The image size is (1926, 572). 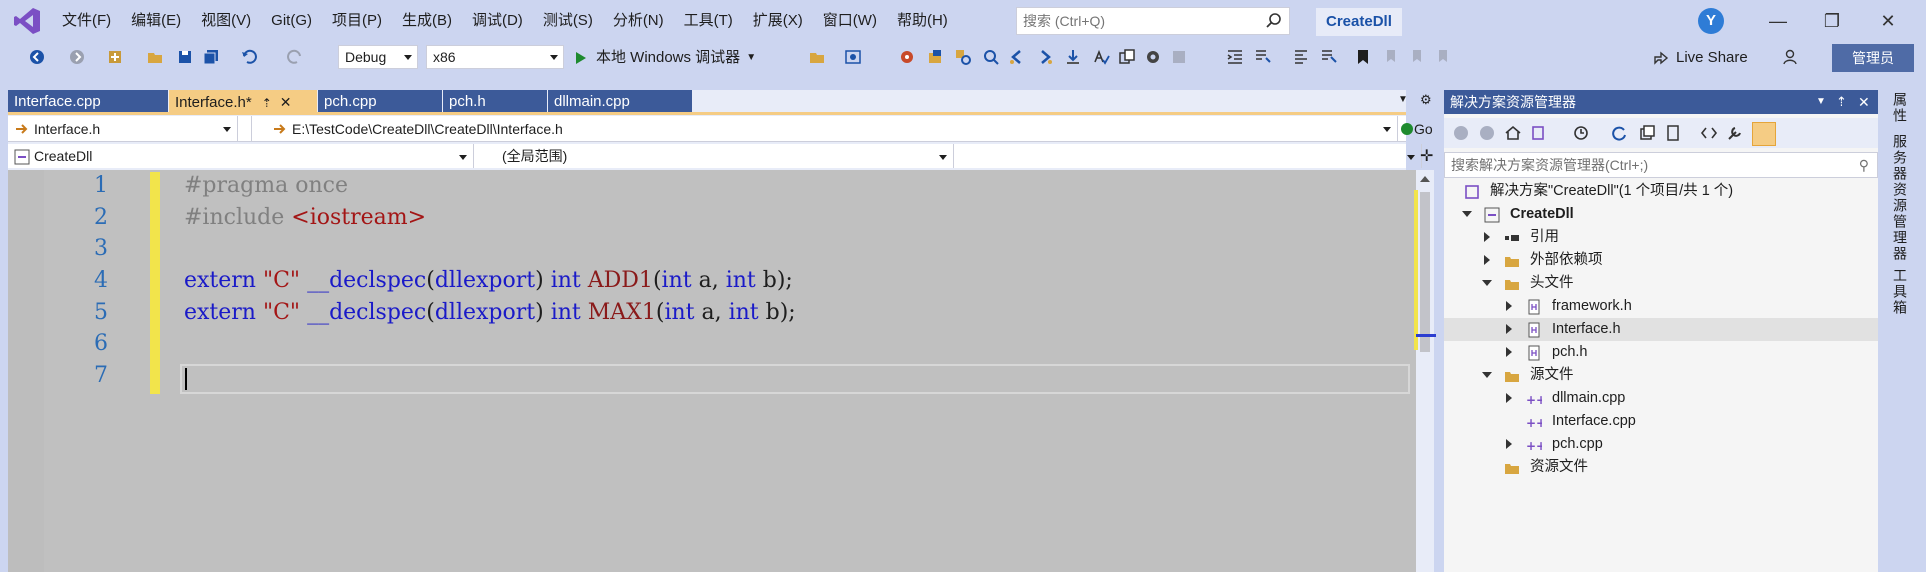 What do you see at coordinates (1661, 375) in the screenshot?
I see `tree-source-files: 源文件` at bounding box center [1661, 375].